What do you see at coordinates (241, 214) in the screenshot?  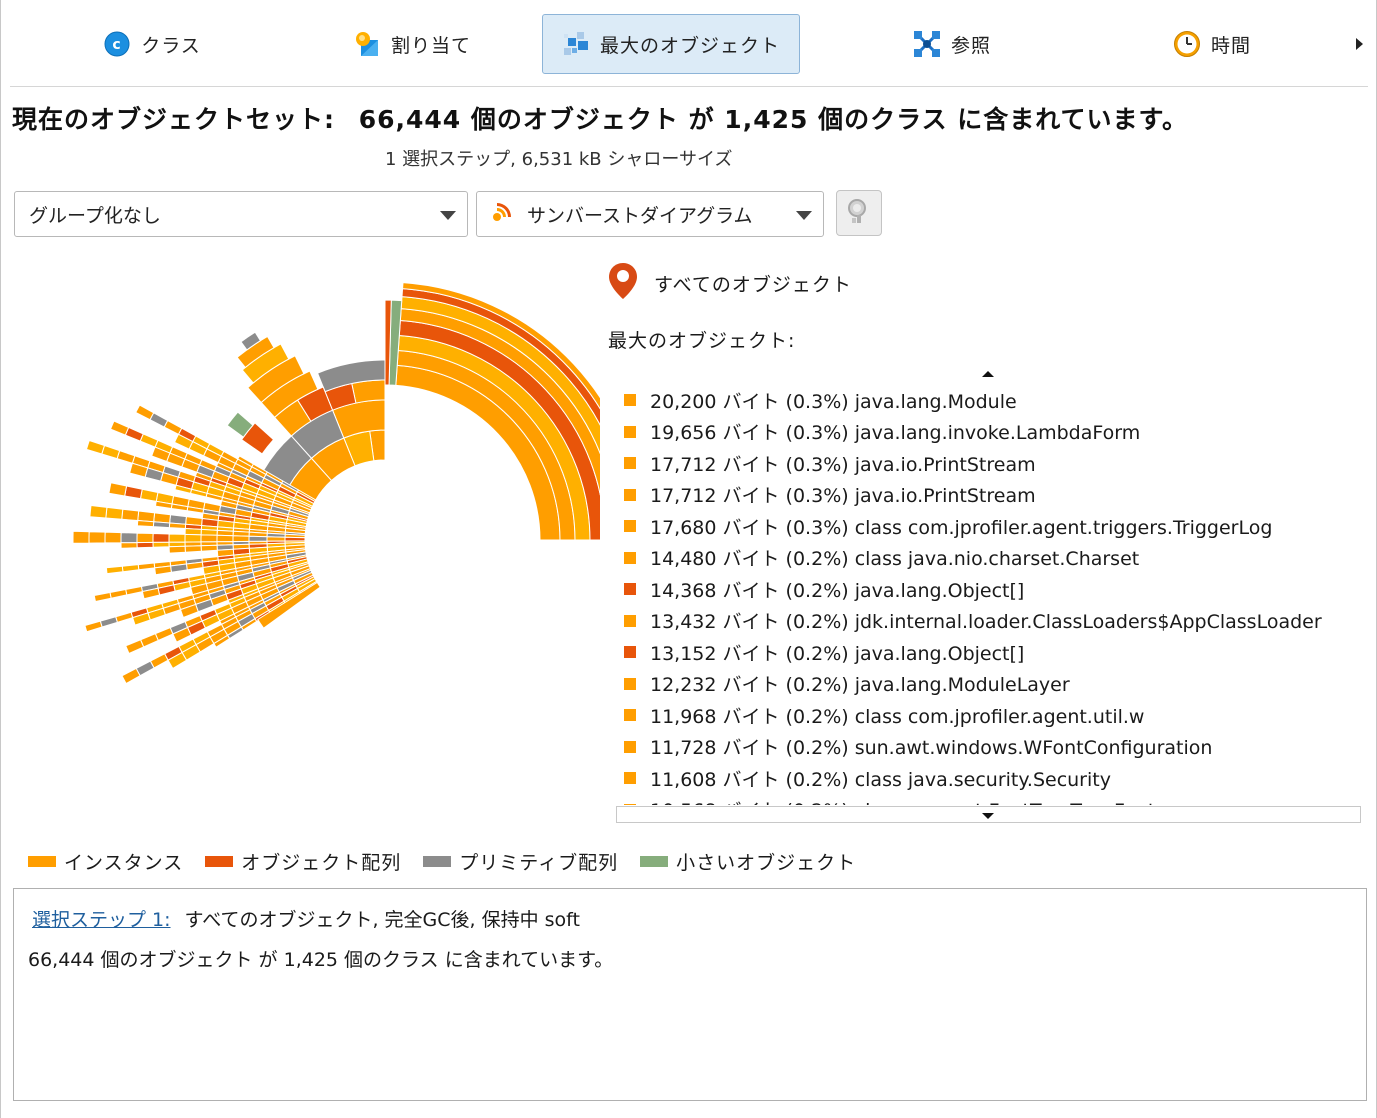 I see `grouping-dropdown: グループ化なし` at bounding box center [241, 214].